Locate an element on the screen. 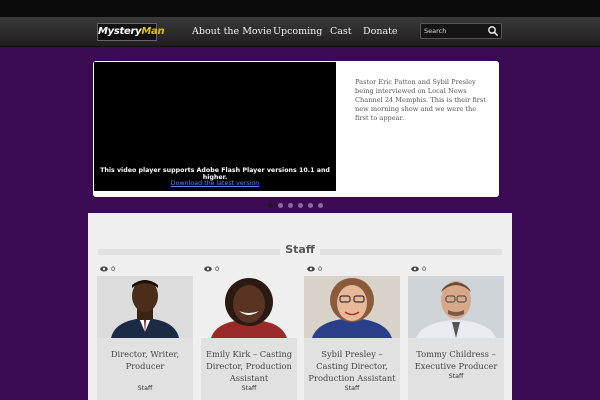  nav-about-the-movie: About the Movie is located at coordinates (232, 32).